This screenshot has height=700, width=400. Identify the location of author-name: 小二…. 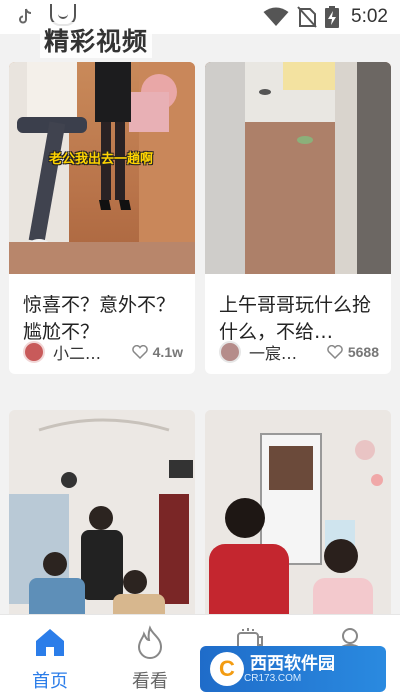
(81, 352).